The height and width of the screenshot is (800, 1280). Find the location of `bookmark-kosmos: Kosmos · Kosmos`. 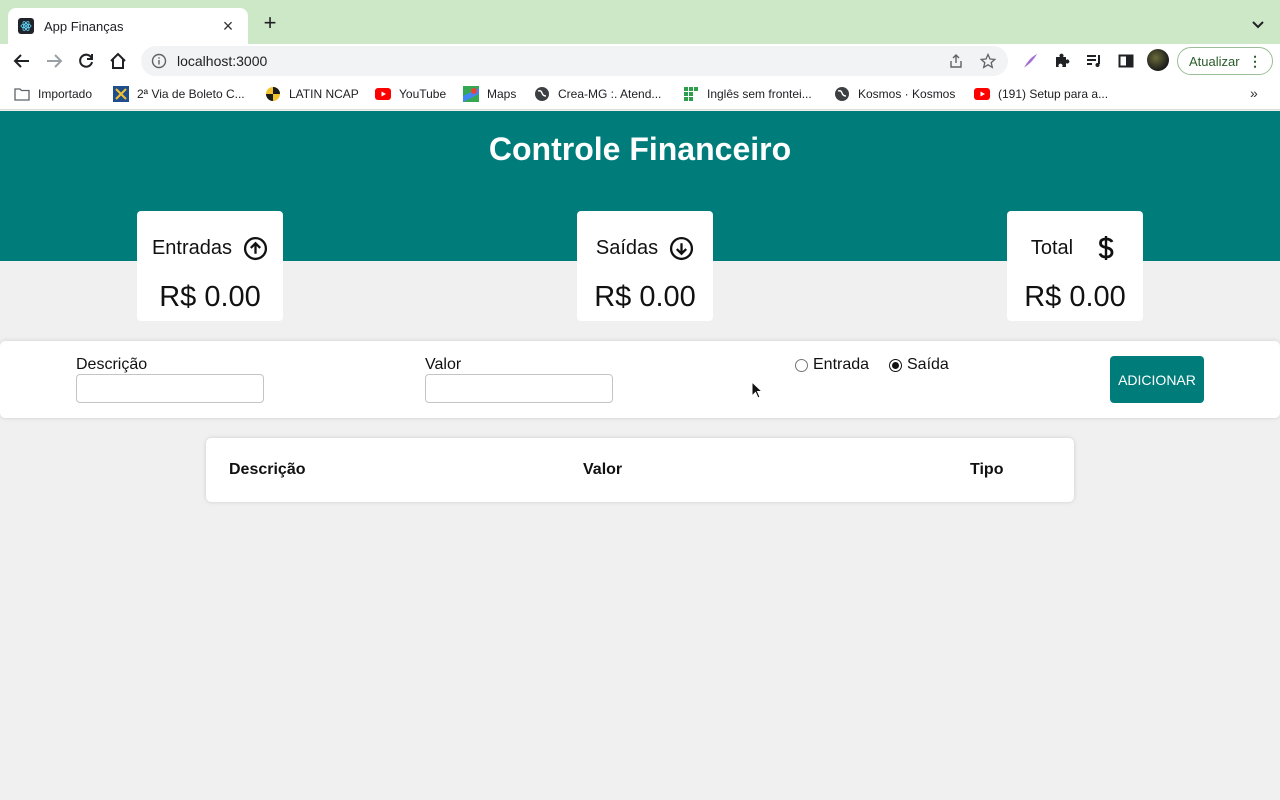

bookmark-kosmos: Kosmos · Kosmos is located at coordinates (894, 94).